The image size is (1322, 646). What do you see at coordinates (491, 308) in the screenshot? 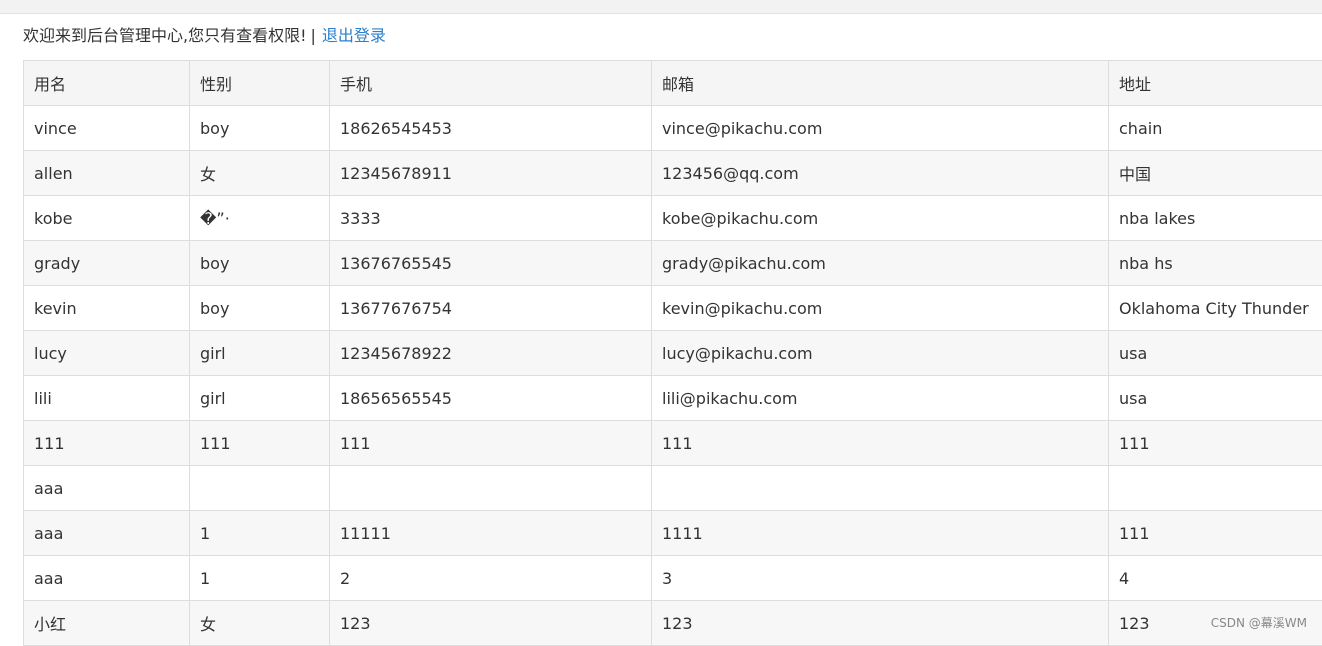
I see `cell-phone: 13677676754` at bounding box center [491, 308].